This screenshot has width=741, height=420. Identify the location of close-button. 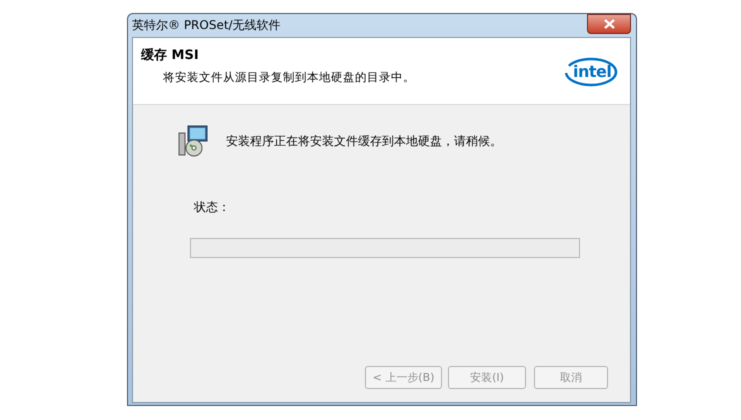
(609, 24).